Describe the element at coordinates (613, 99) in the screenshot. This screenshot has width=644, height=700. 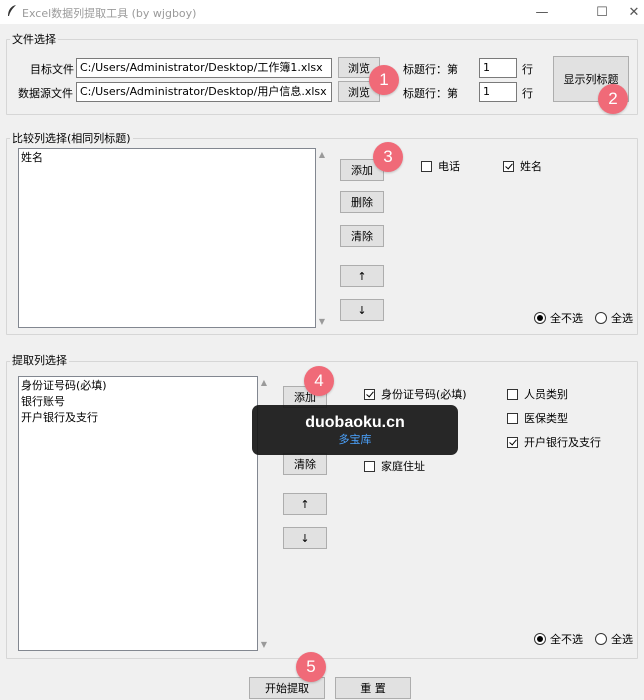
I see `step-badge-2: 2` at that location.